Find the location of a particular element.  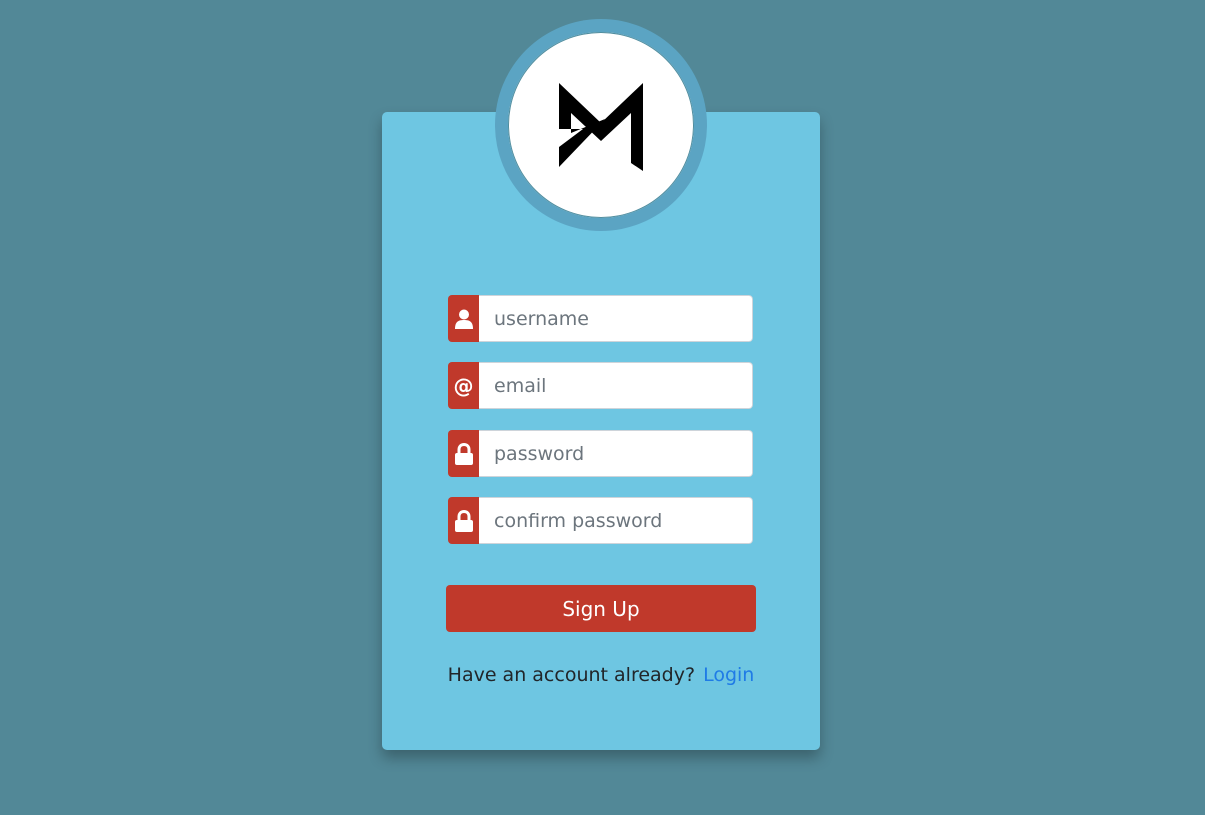

email-field-group: @ is located at coordinates (600, 385).